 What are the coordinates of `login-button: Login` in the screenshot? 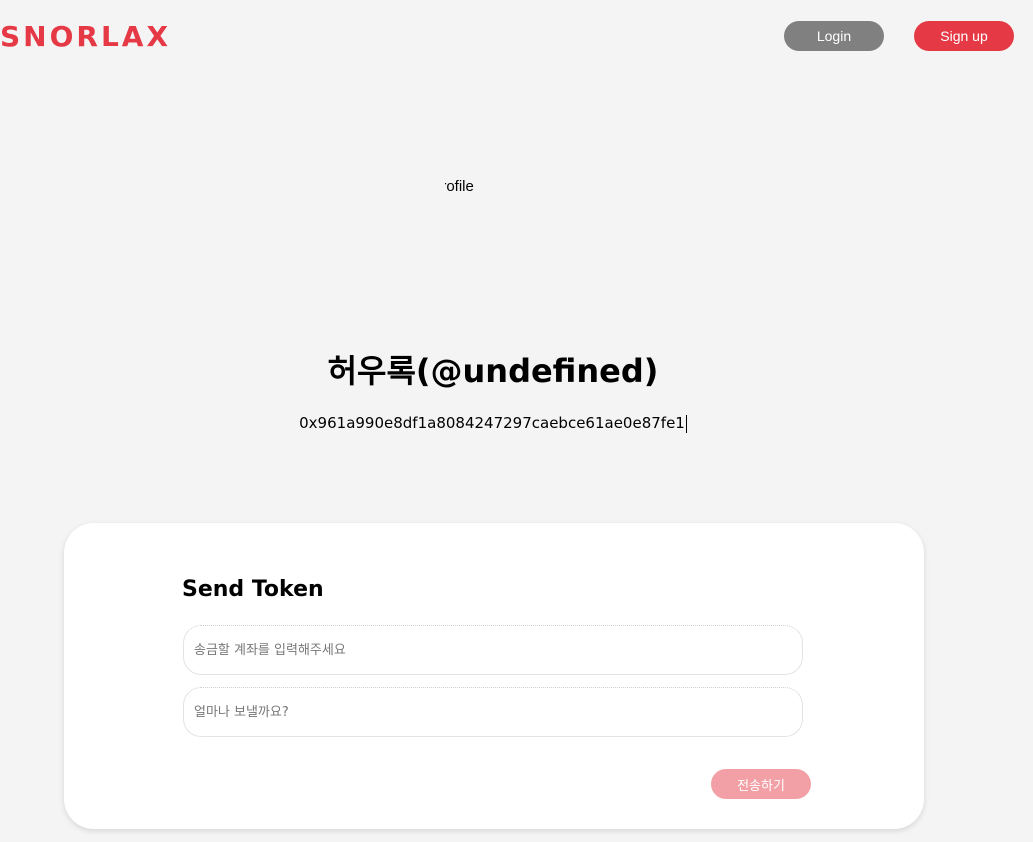 It's located at (834, 36).